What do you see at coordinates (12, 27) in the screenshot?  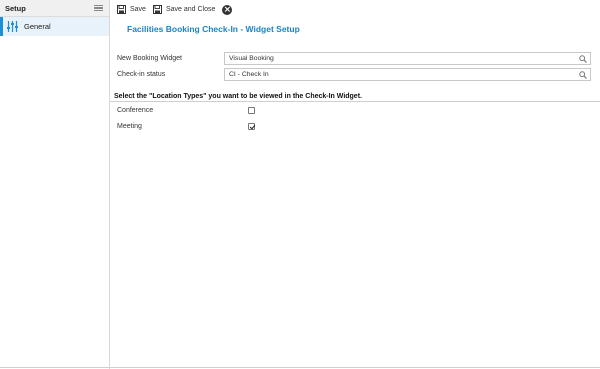 I see `sliders-icon` at bounding box center [12, 27].